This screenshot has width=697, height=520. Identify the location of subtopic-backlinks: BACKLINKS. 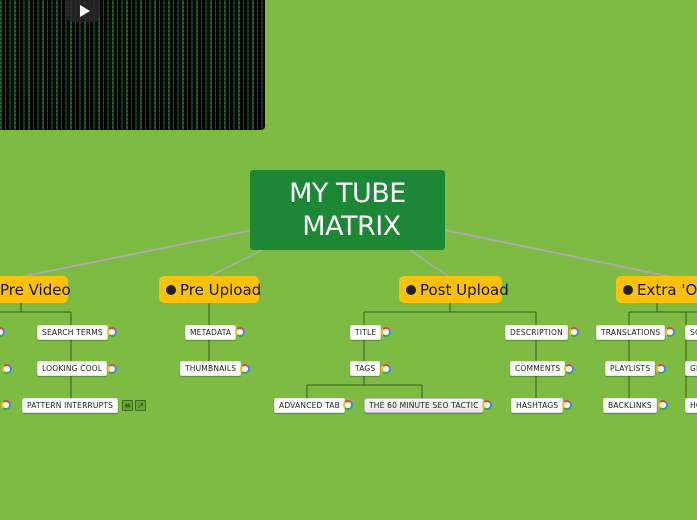
(630, 405).